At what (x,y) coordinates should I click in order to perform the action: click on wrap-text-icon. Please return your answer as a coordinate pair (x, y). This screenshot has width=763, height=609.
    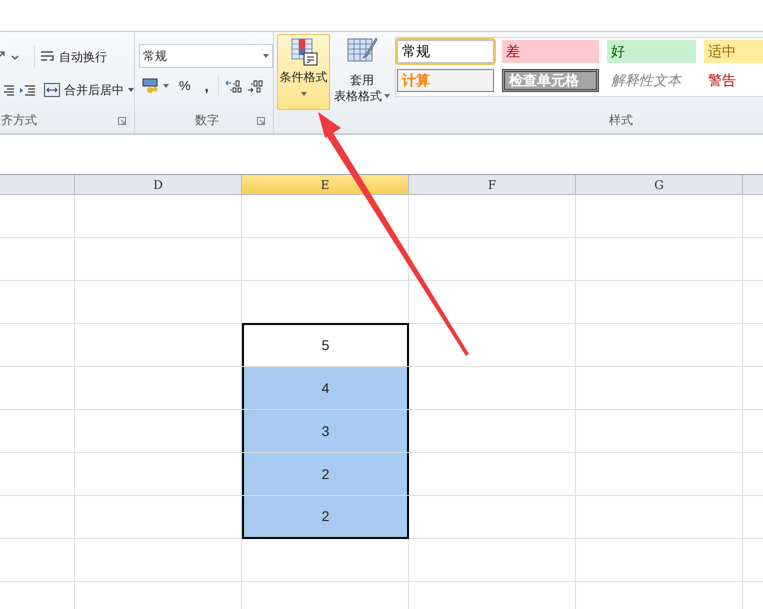
    Looking at the image, I should click on (47, 56).